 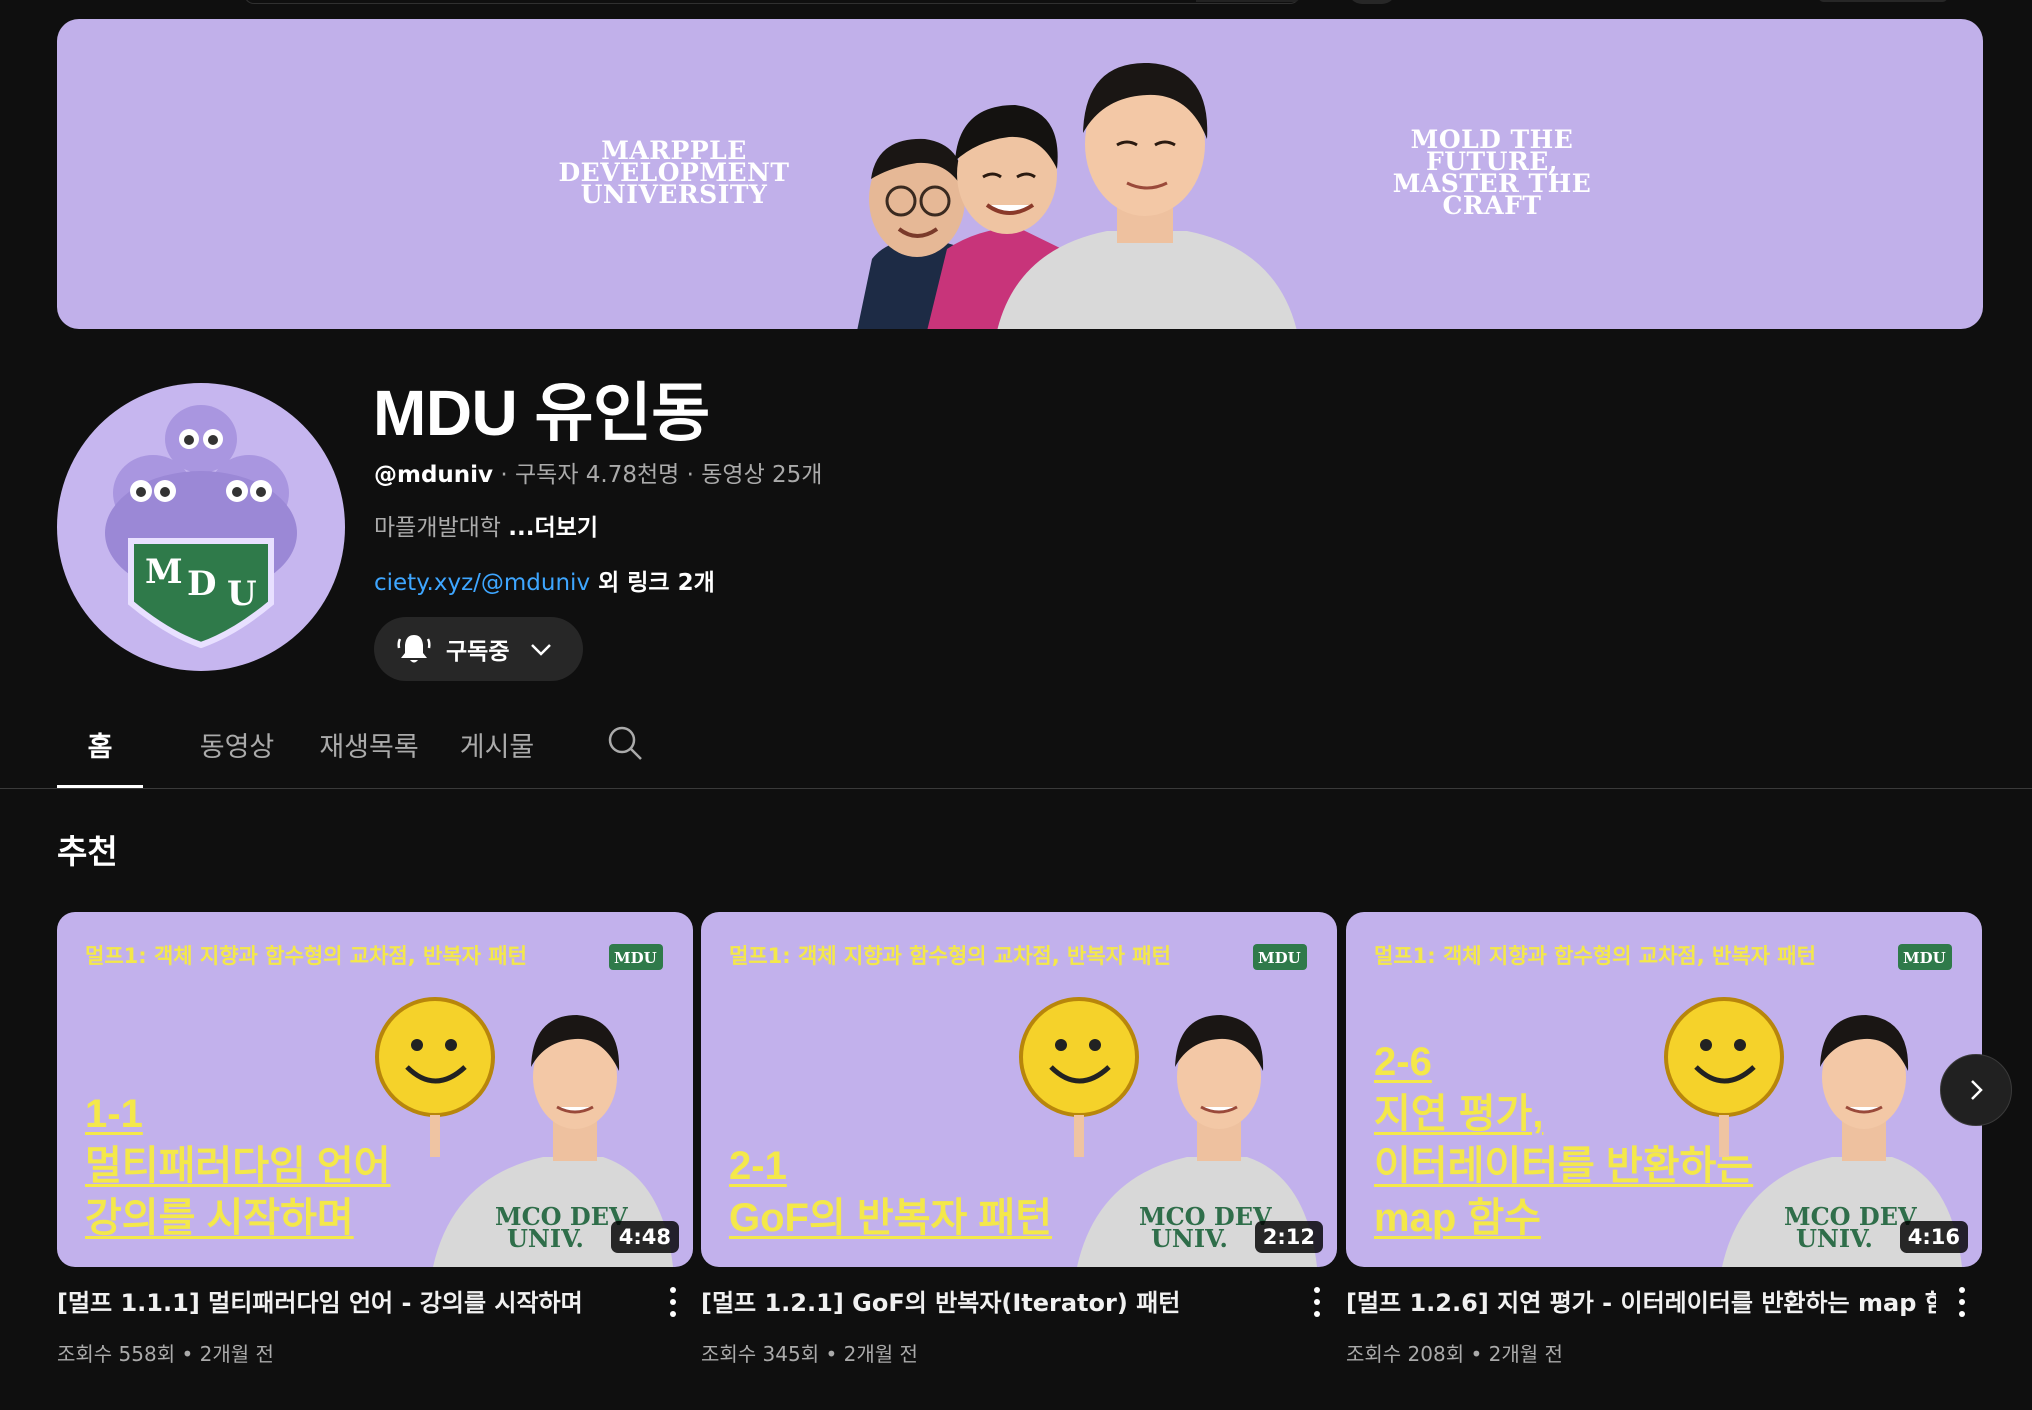 I want to click on description-text: 마플개발대학, so click(x=441, y=528).